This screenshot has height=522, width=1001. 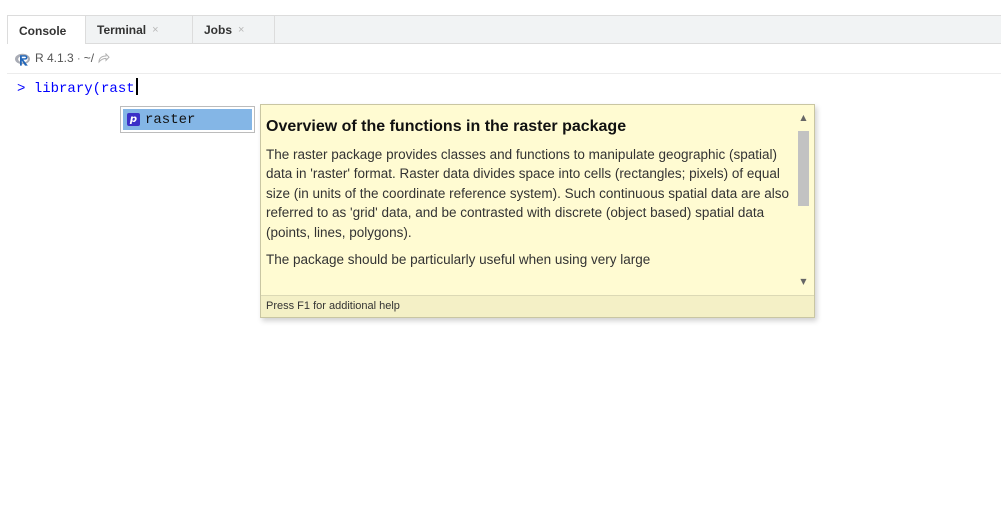 I want to click on console-input-text: library(rast, so click(x=84, y=89).